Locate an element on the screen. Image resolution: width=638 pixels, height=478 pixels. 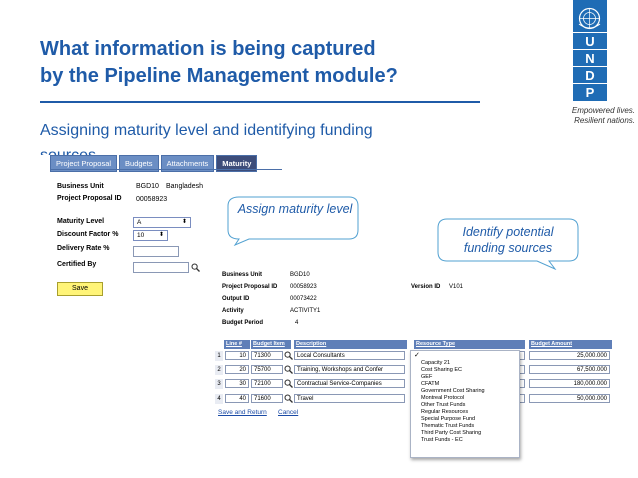
col-description-header: Description is located at coordinates (350, 344).